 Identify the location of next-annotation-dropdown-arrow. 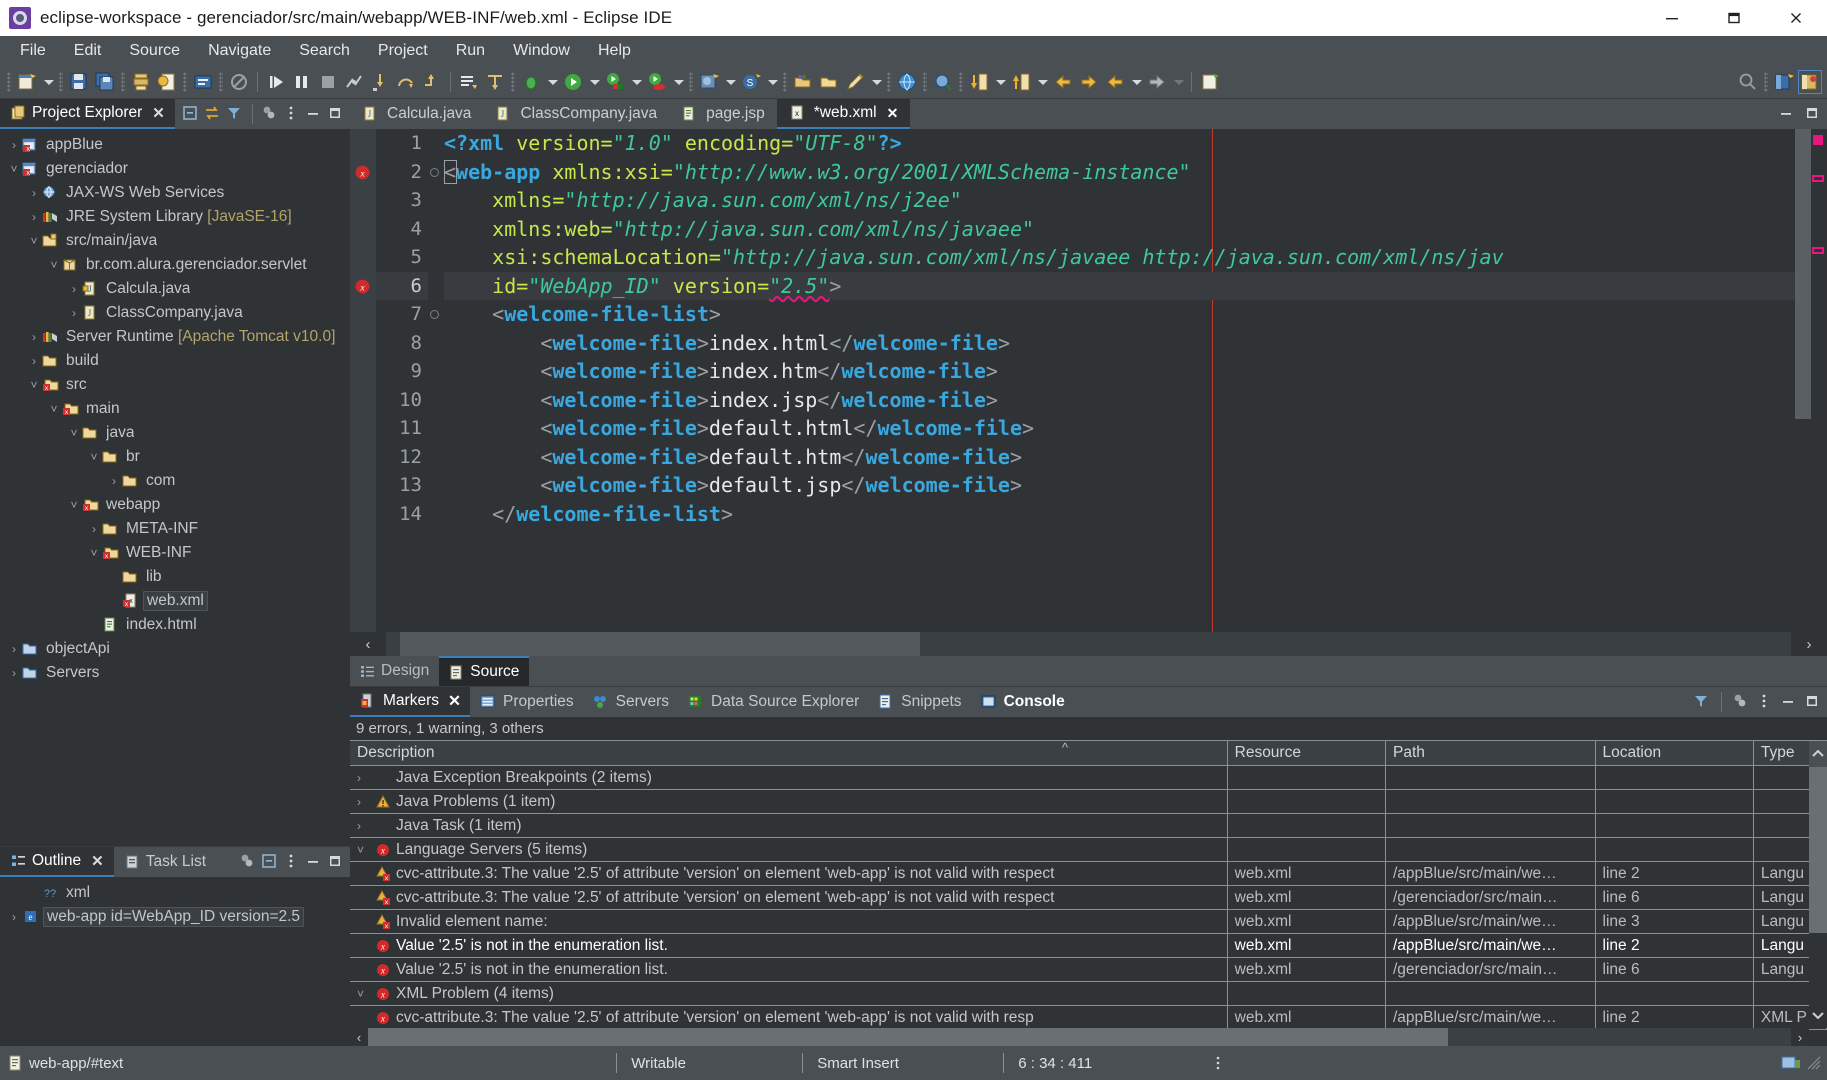
(1000, 82).